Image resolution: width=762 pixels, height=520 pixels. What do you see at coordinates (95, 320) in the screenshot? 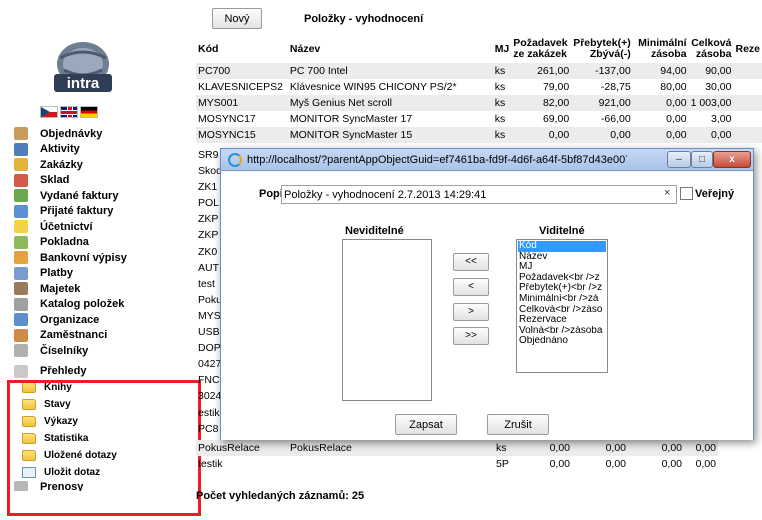
I see `sidebar-item-organizace: Organizace` at bounding box center [95, 320].